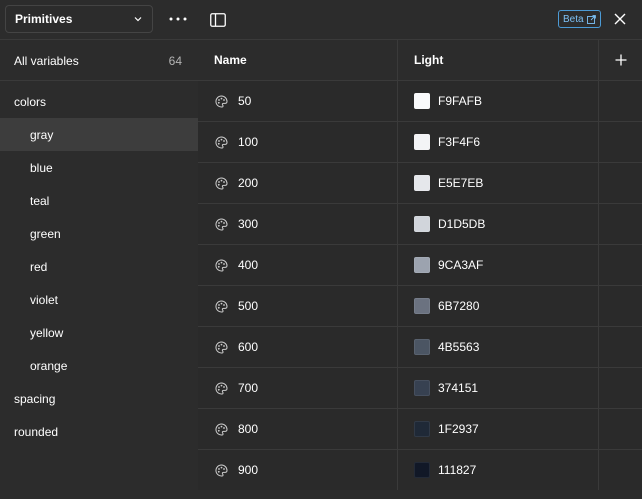  I want to click on variable-value-cell: 6B7280, so click(498, 306).